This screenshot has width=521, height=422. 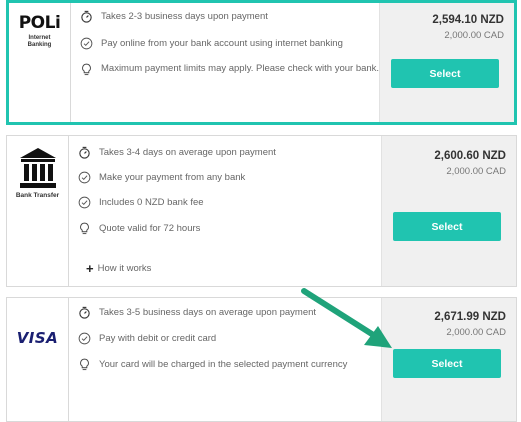 I want to click on price-nzd: 2,600.60 NZD, so click(x=470, y=156).